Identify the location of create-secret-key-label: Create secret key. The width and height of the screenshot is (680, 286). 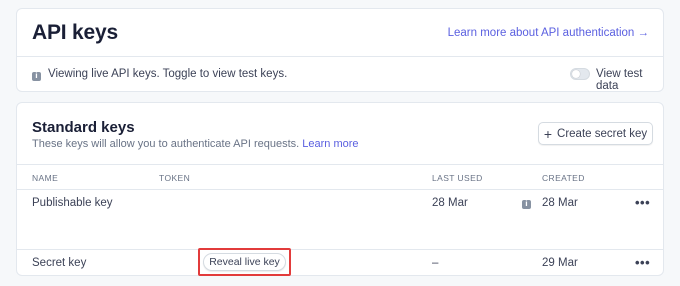
(602, 134).